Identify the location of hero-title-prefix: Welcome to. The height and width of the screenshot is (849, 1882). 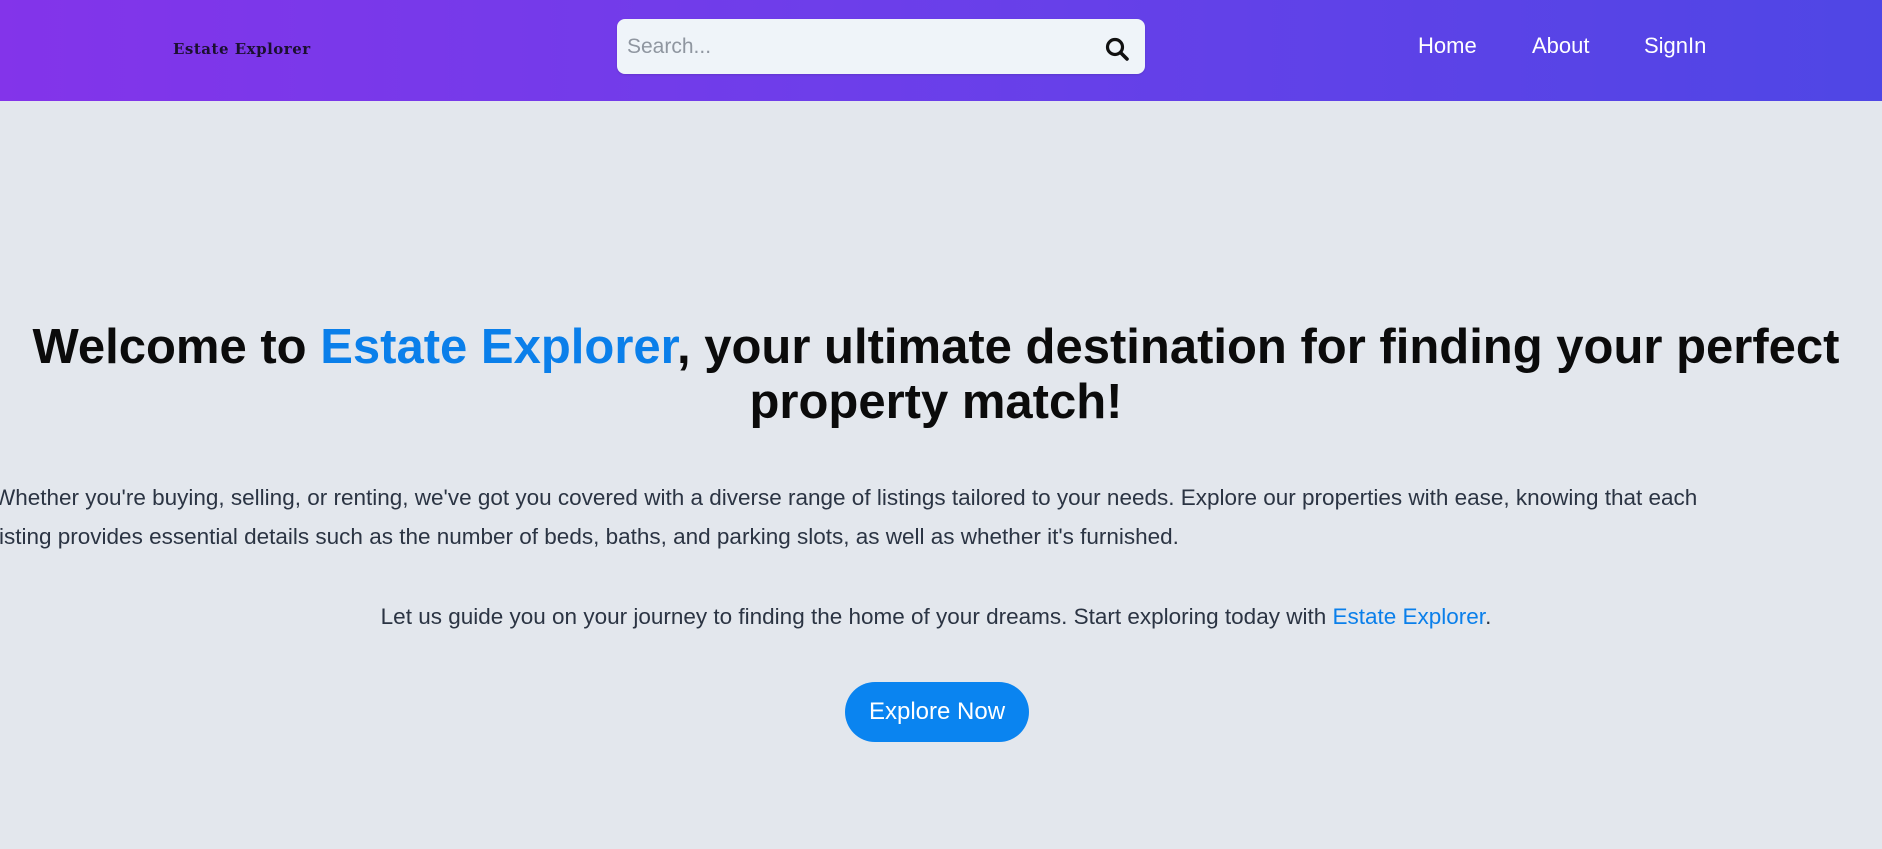
(176, 347).